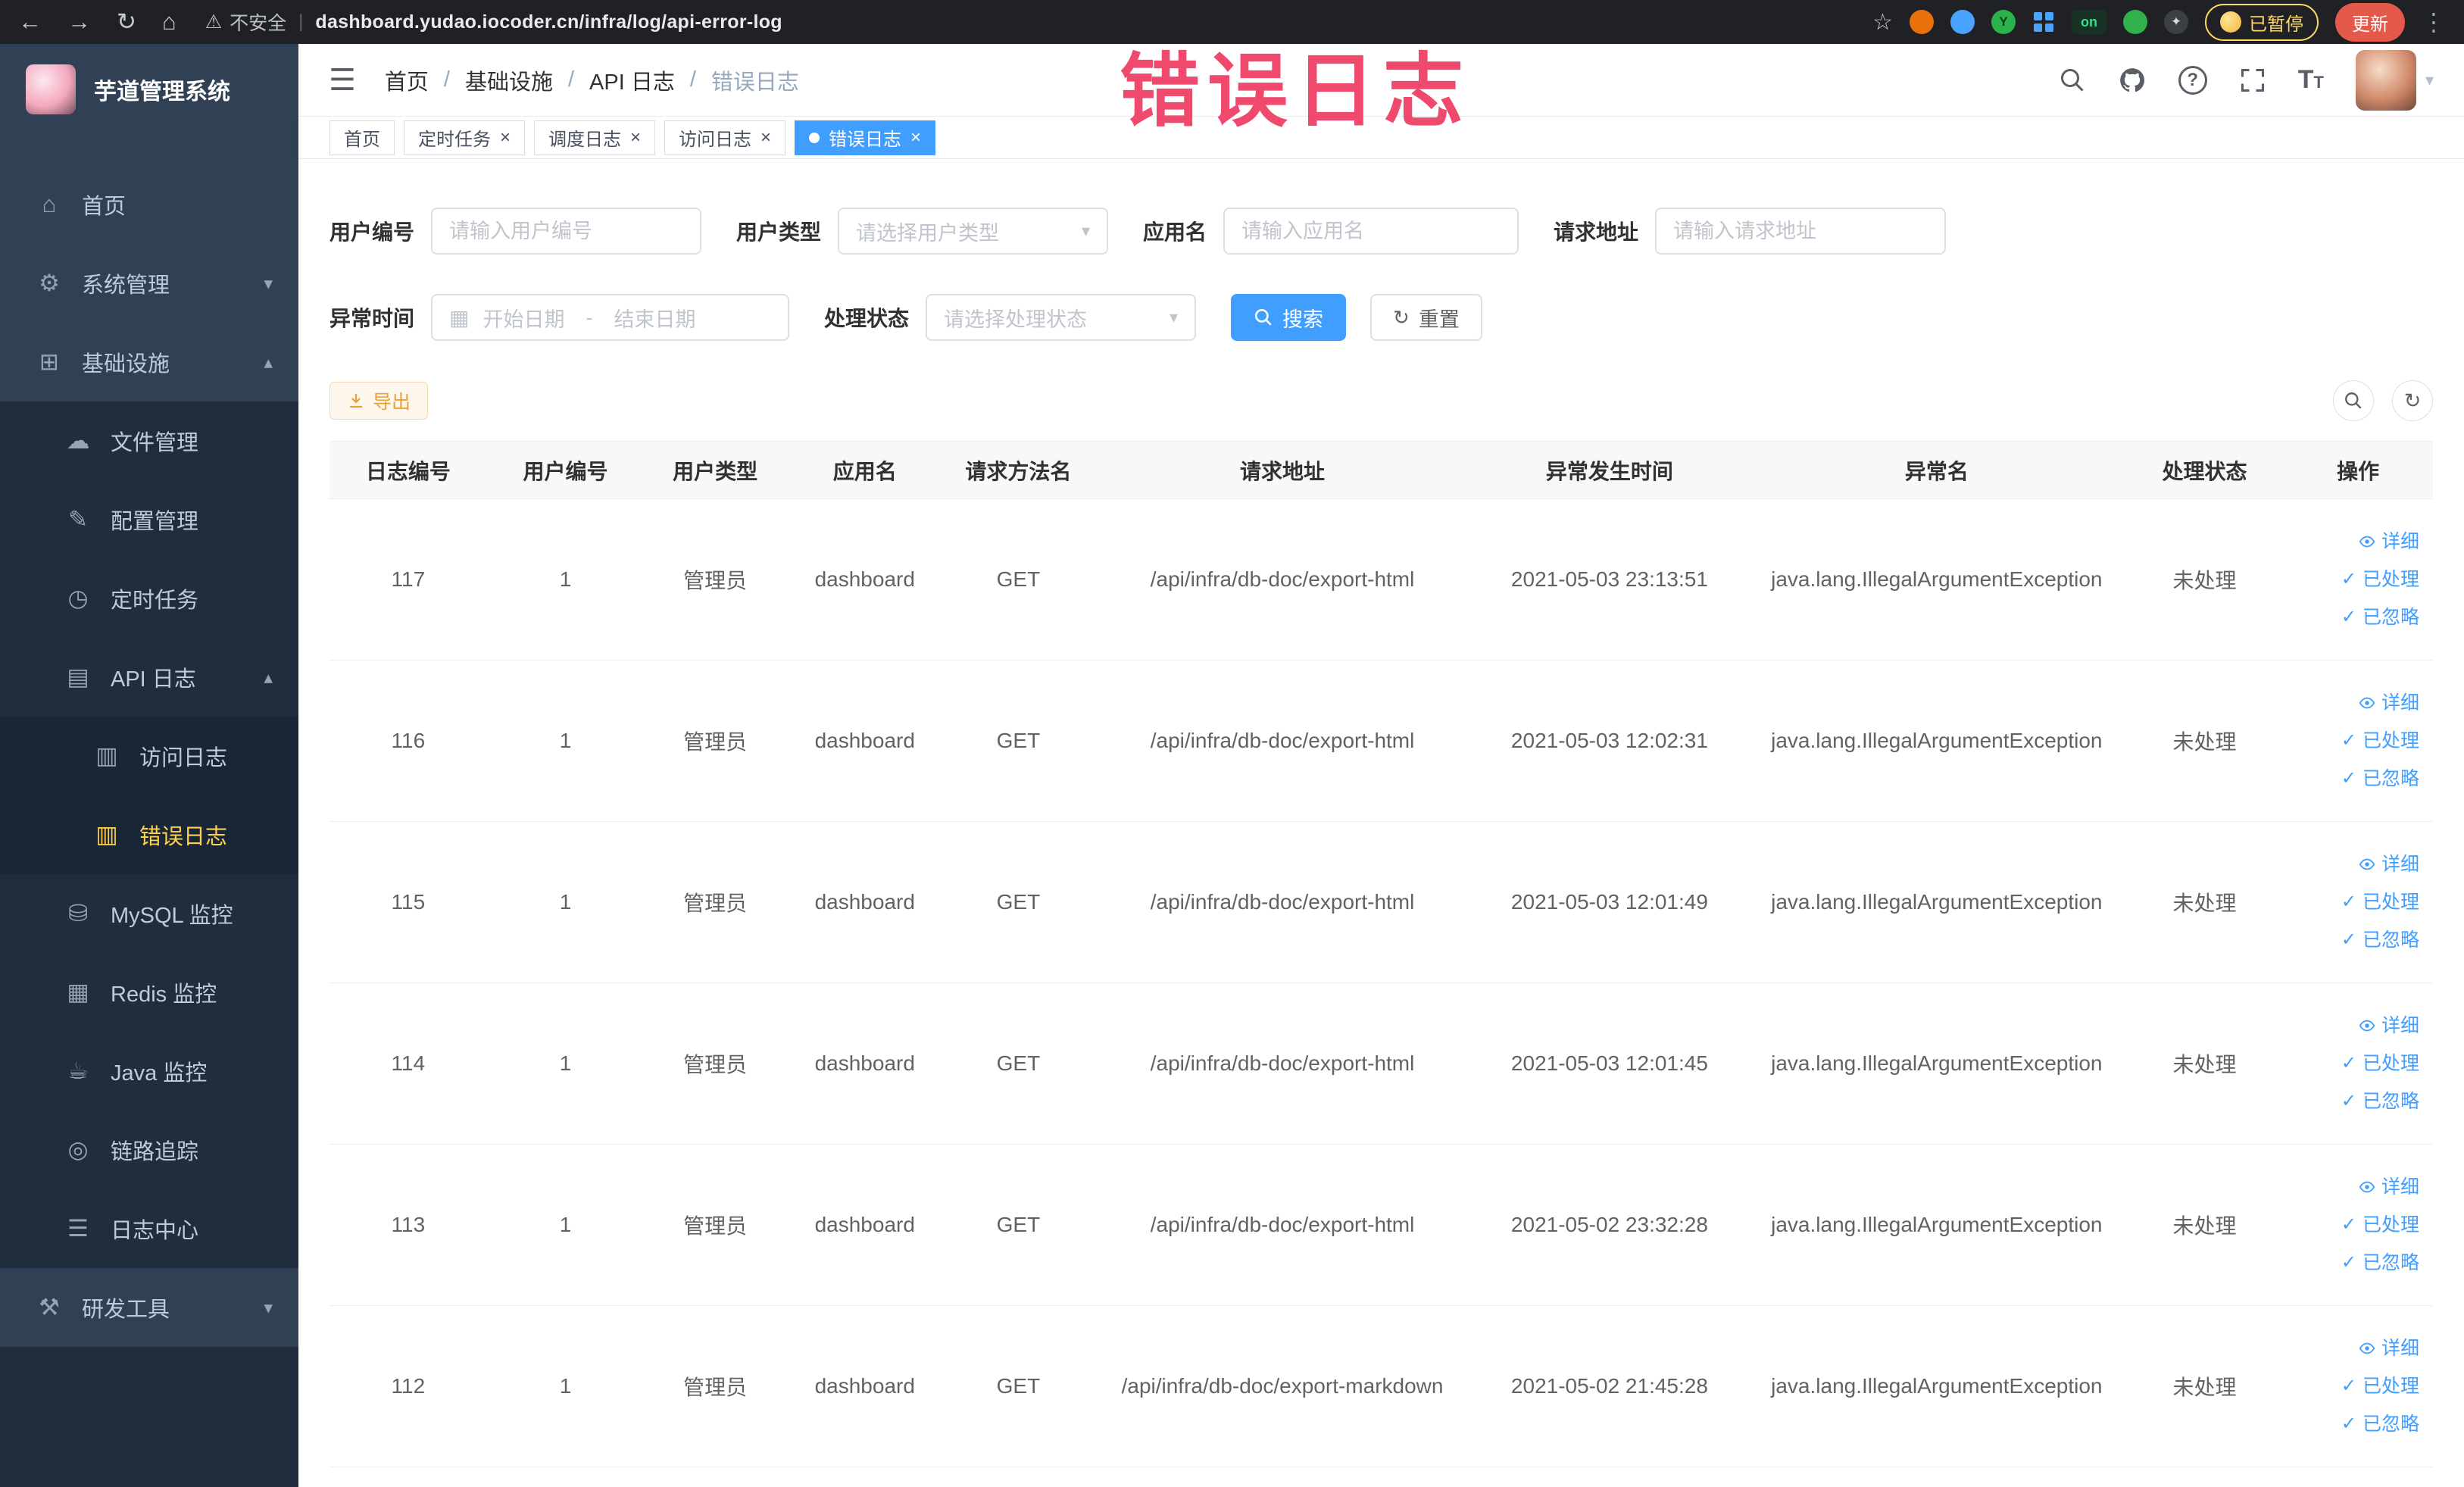  Describe the element at coordinates (149, 677) in the screenshot. I see `sidebar-item-api-logs: ▤ API 日志 ▴` at that location.